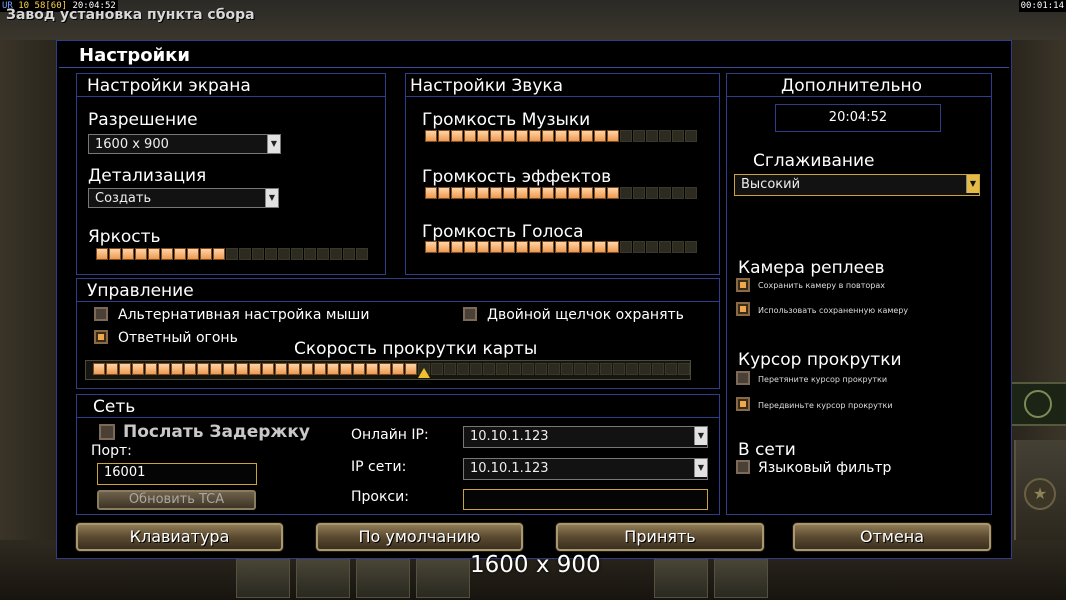 The width and height of the screenshot is (1066, 600). I want to click on defaults-button: По умолчанию, so click(419, 537).